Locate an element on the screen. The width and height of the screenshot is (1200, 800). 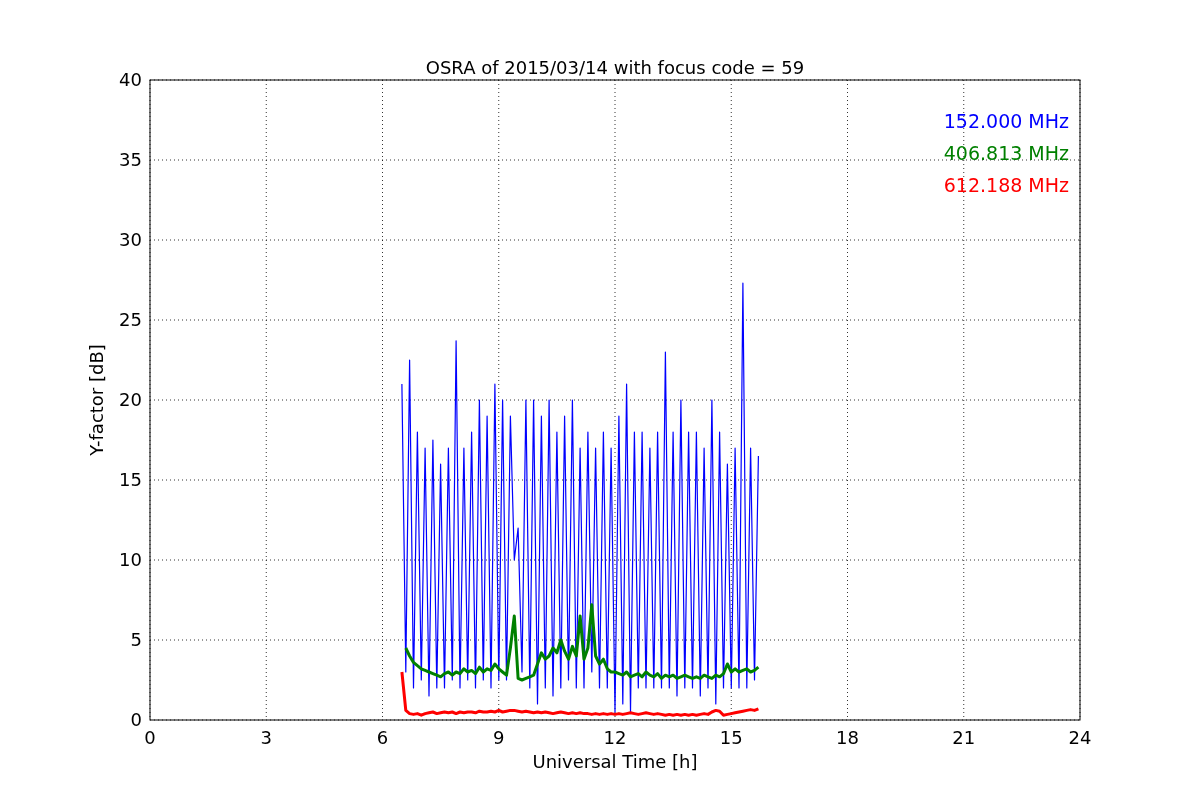
x-axis-label: Universal Time [h] is located at coordinates (615, 761).